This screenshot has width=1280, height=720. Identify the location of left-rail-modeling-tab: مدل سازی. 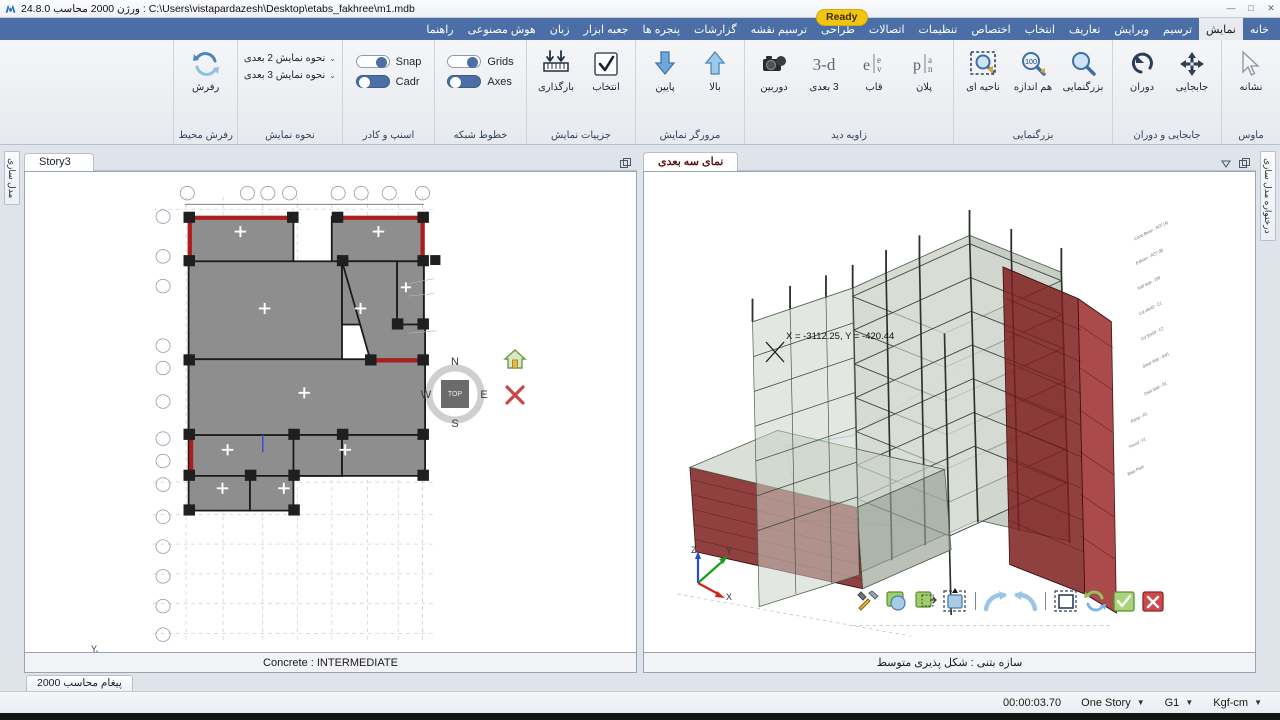
(12, 178).